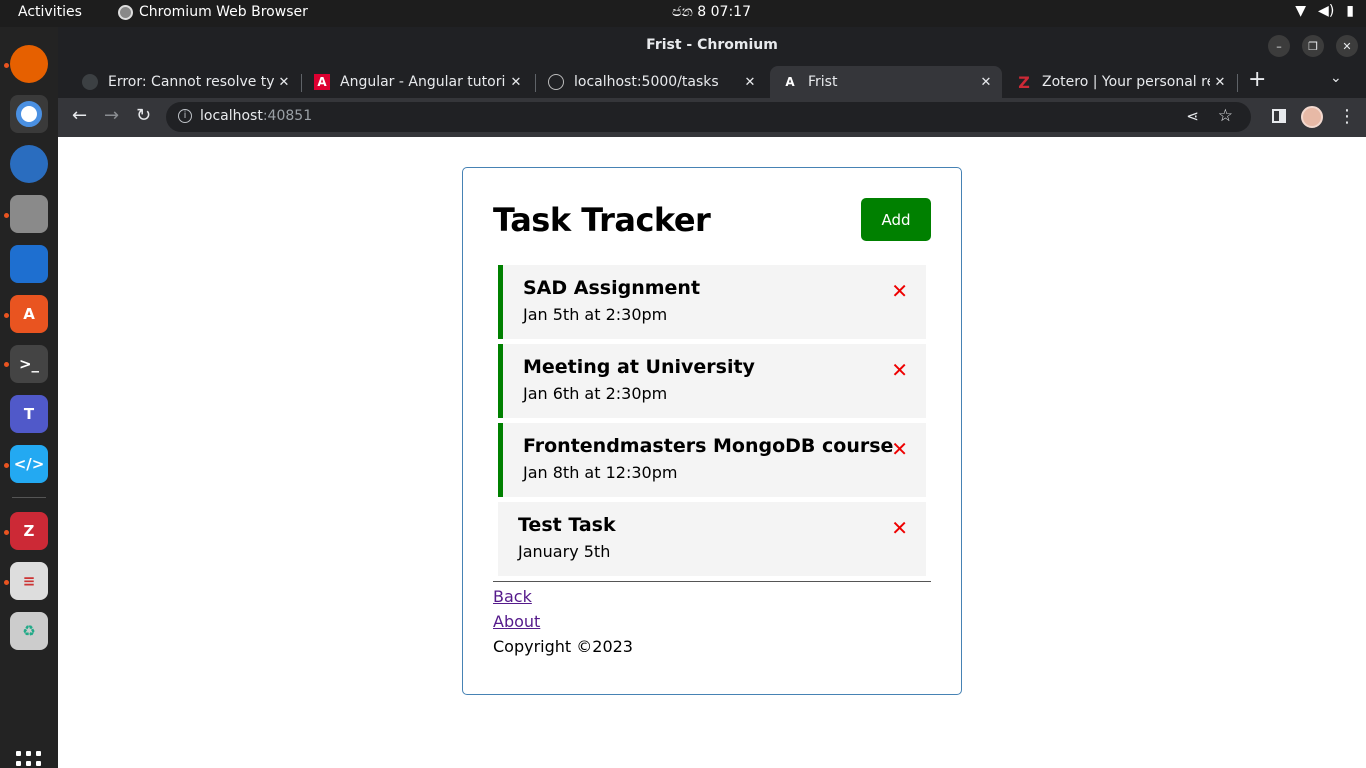  Describe the element at coordinates (50, 12) in the screenshot. I see `activities-button: Activities` at that location.